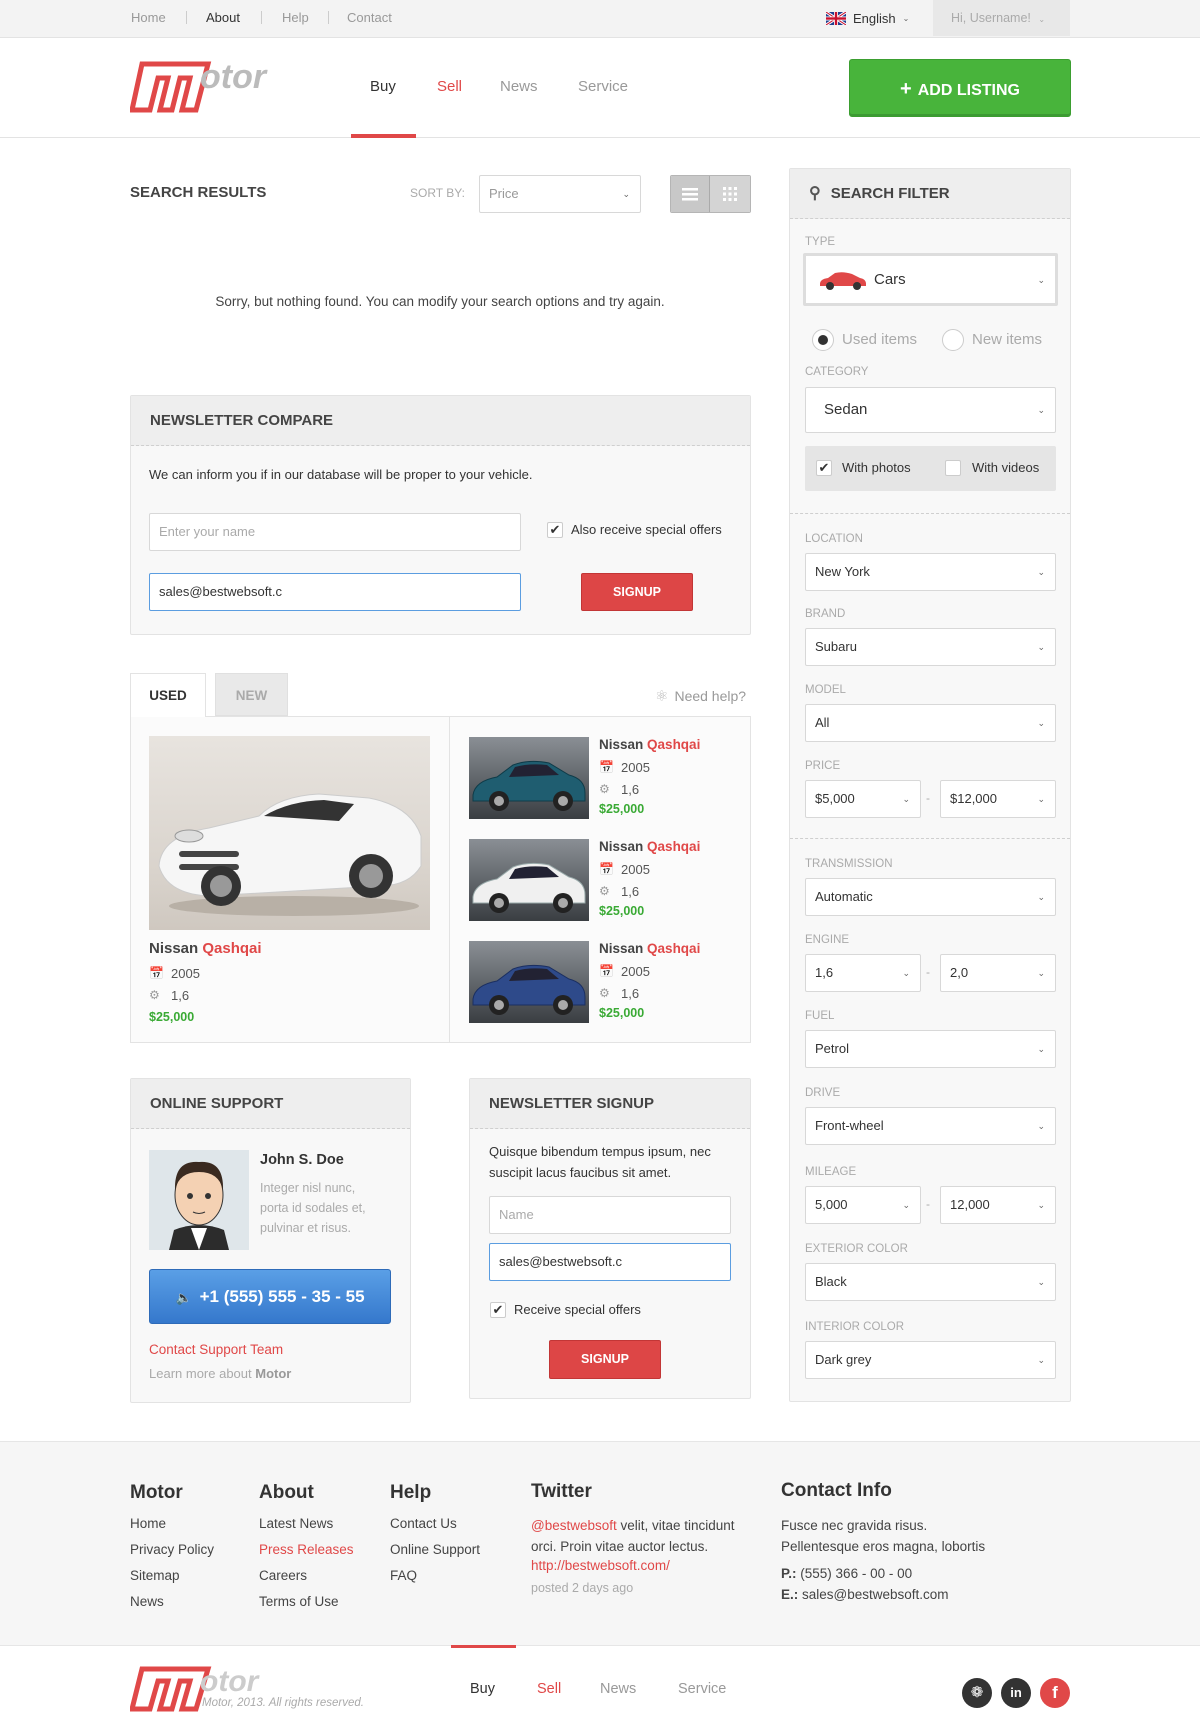 The image size is (1200, 1734). What do you see at coordinates (296, 1523) in the screenshot?
I see `footer-about-link: Latest News` at bounding box center [296, 1523].